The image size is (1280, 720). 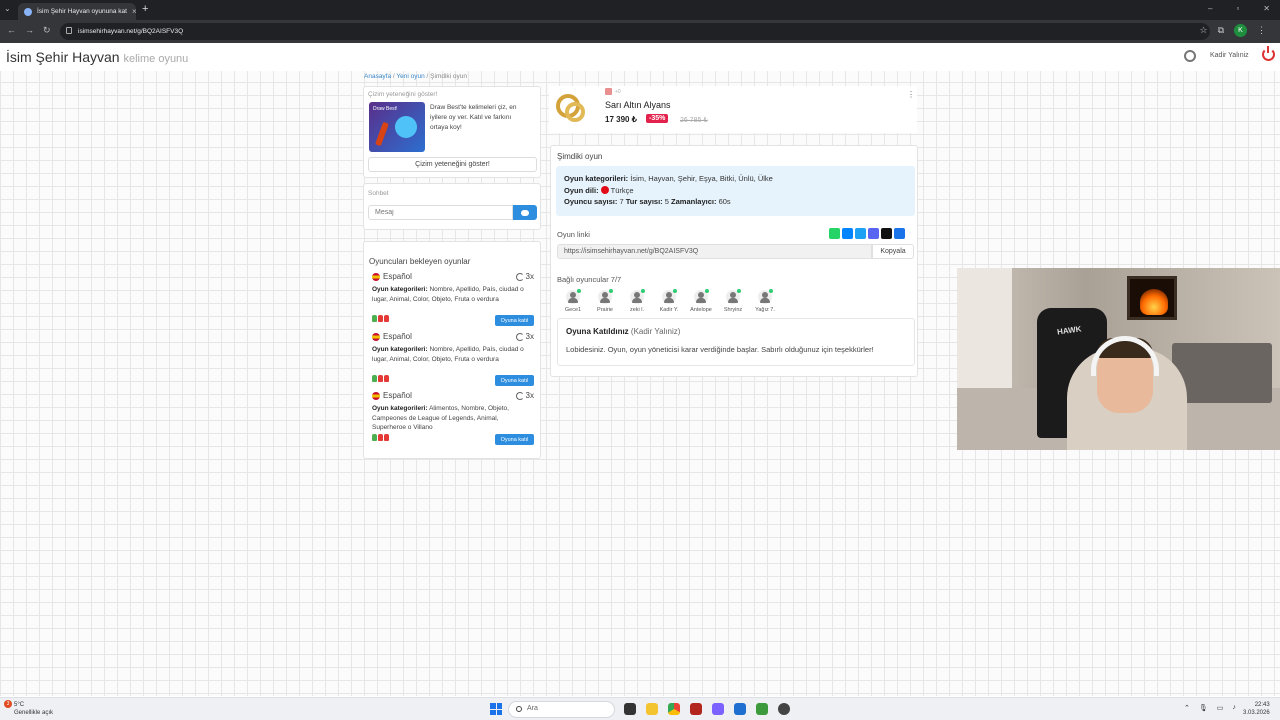 What do you see at coordinates (1203, 30) in the screenshot?
I see `bookmark-star-icon: ☆` at bounding box center [1203, 30].